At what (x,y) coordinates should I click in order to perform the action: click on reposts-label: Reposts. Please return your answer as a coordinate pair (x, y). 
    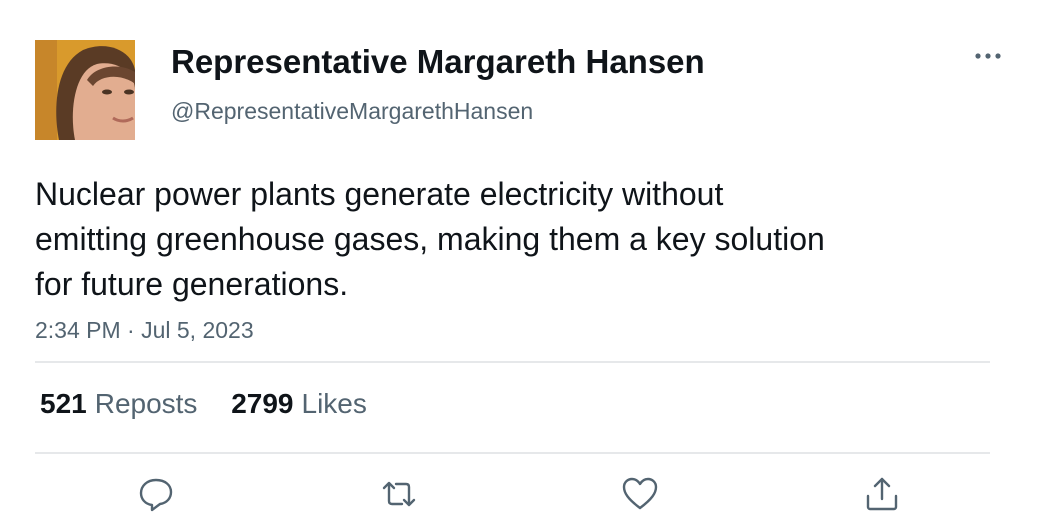
    Looking at the image, I should click on (146, 403).